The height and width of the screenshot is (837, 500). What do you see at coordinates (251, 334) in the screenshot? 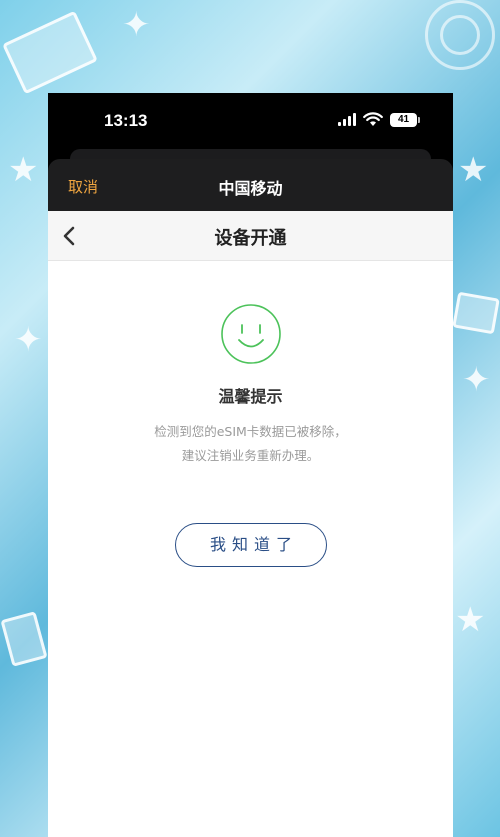
I see `smile-icon` at bounding box center [251, 334].